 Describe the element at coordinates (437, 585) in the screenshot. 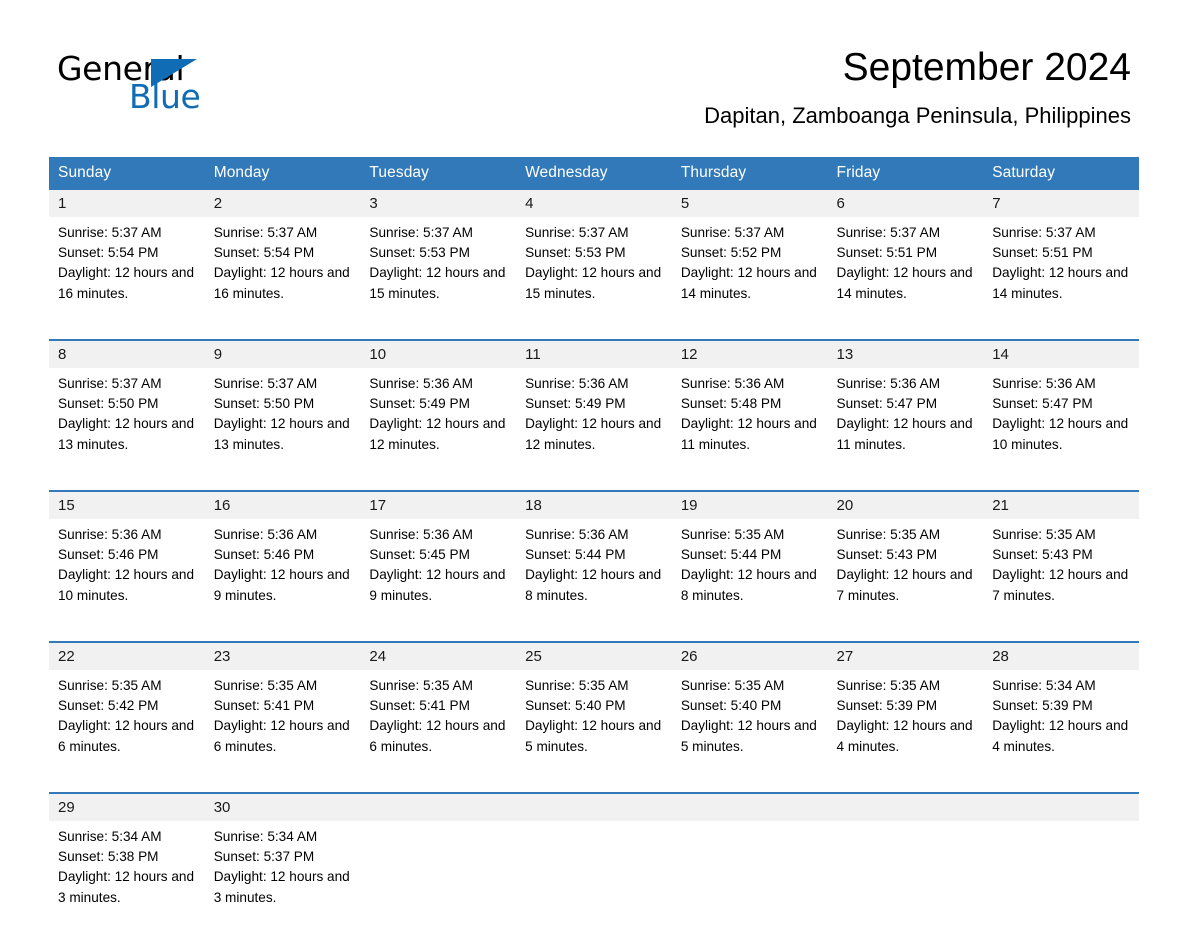

I see `daylight-text: Daylight: 12 hours and 9 minutes.` at that location.